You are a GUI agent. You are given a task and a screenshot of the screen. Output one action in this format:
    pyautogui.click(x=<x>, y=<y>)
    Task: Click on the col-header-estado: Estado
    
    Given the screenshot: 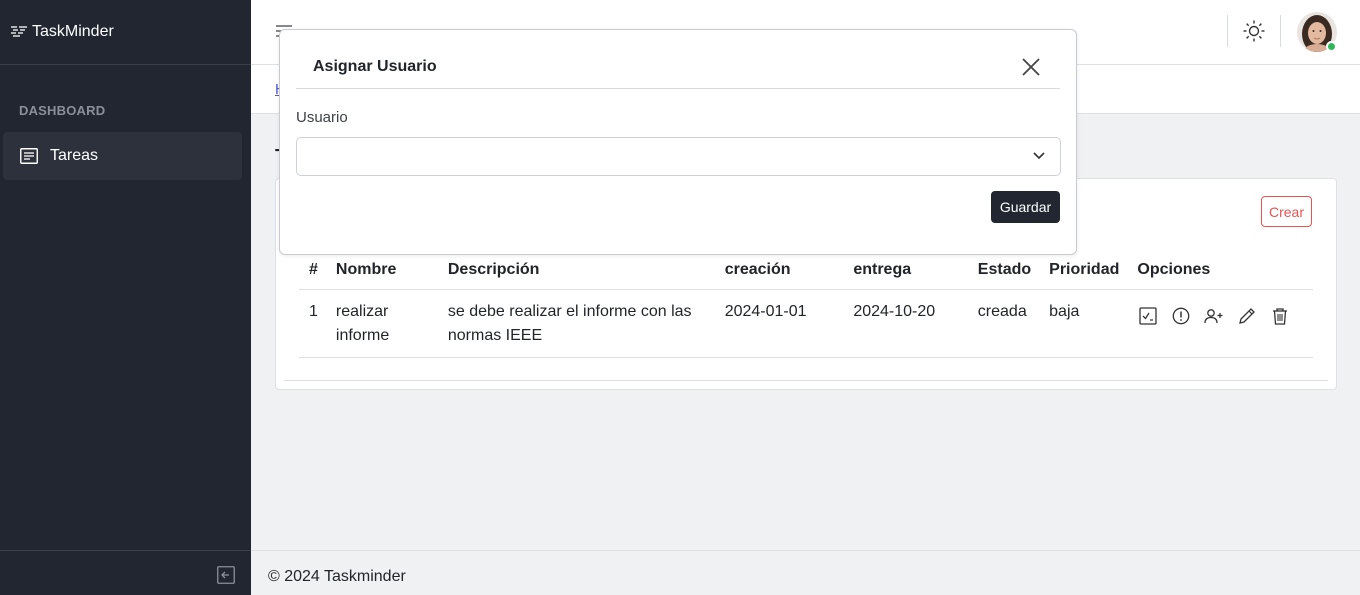 What is the action you would take?
    pyautogui.click(x=1003, y=270)
    